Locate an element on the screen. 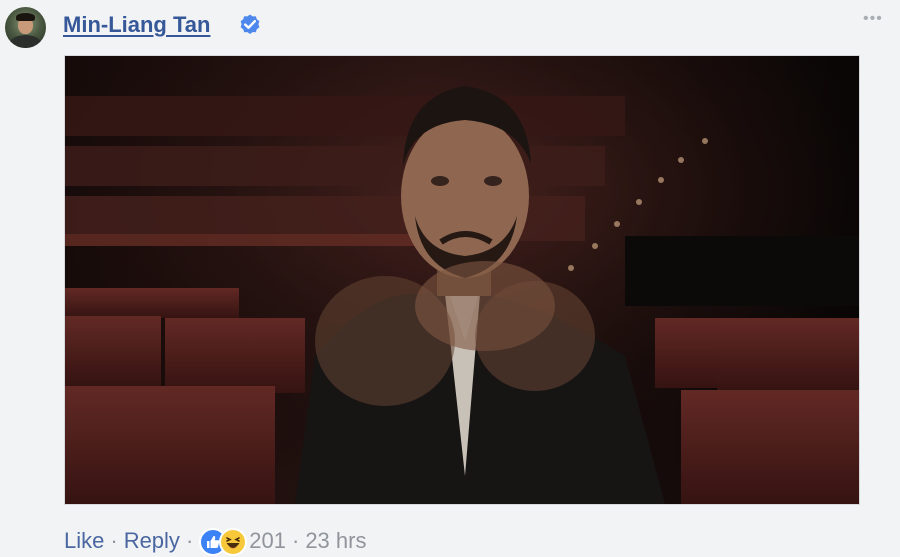  more-options-icon: ••• is located at coordinates (877, 19).